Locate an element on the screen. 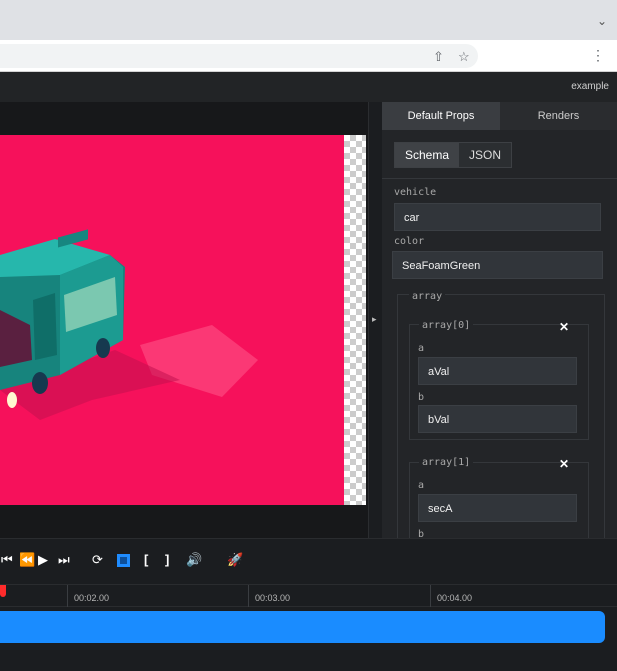 The image size is (617, 671). timeline: 00:02.00 00:03.00 00:04.00 is located at coordinates (308, 627).